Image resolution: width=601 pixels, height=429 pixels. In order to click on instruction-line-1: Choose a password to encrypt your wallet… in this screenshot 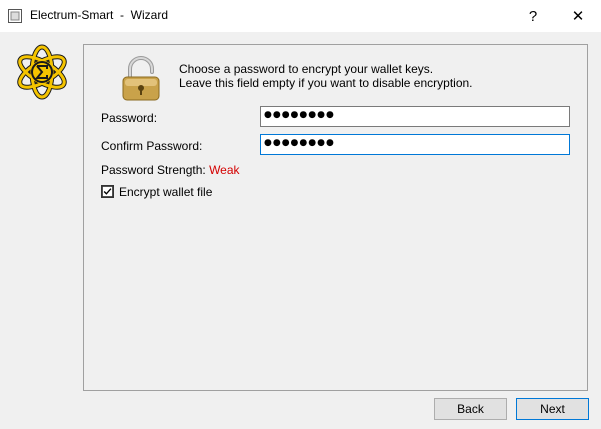, I will do `click(306, 69)`.